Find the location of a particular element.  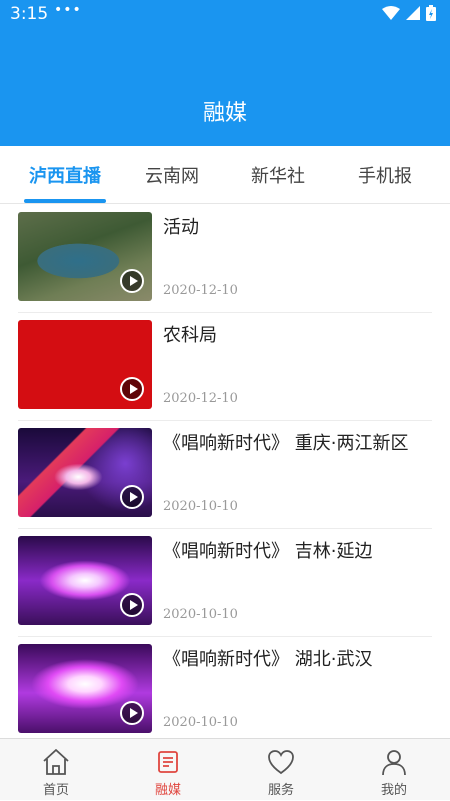

media-icon is located at coordinates (168, 762).